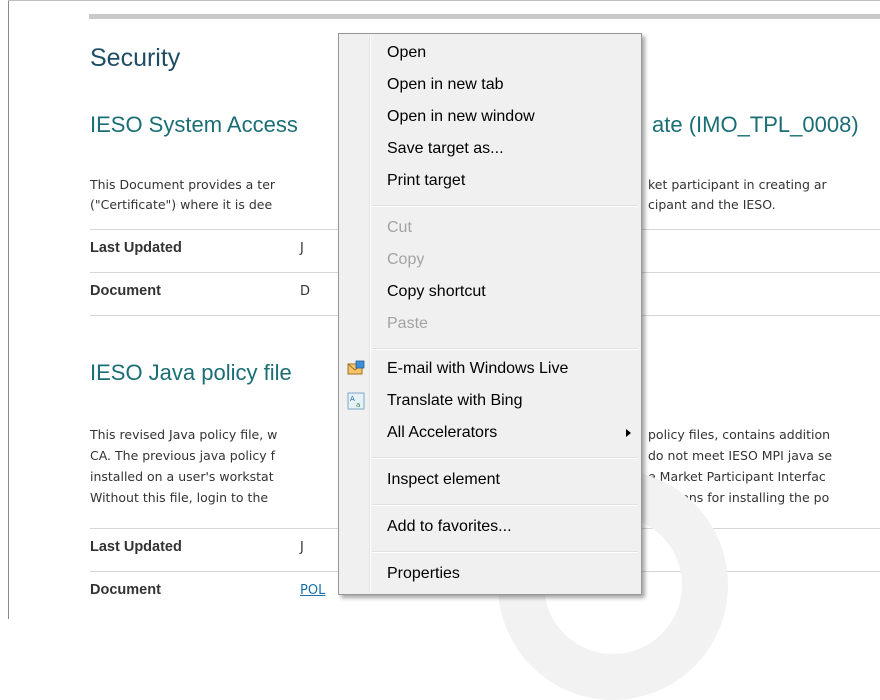 This screenshot has width=880, height=700. I want to click on doc1-desc-line-2-right: cipant and the IESO., so click(712, 204).